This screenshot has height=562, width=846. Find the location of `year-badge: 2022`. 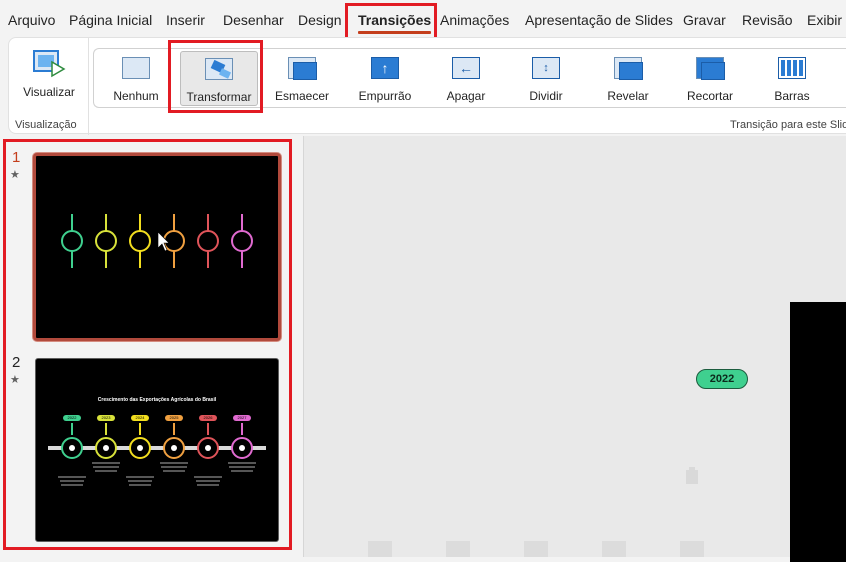

year-badge: 2022 is located at coordinates (722, 379).